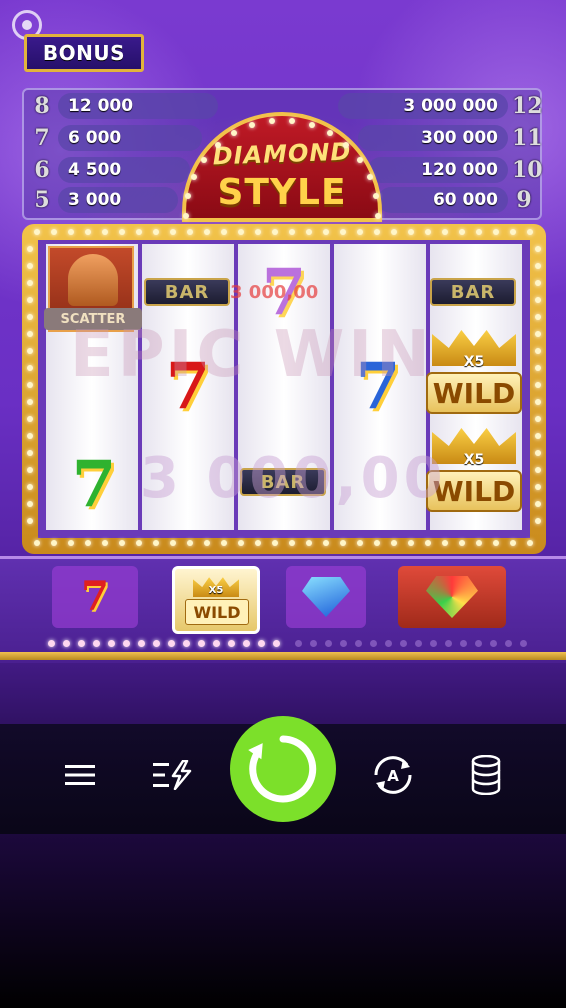  Describe the element at coordinates (393, 775) in the screenshot. I see `autoplay-button: A` at that location.